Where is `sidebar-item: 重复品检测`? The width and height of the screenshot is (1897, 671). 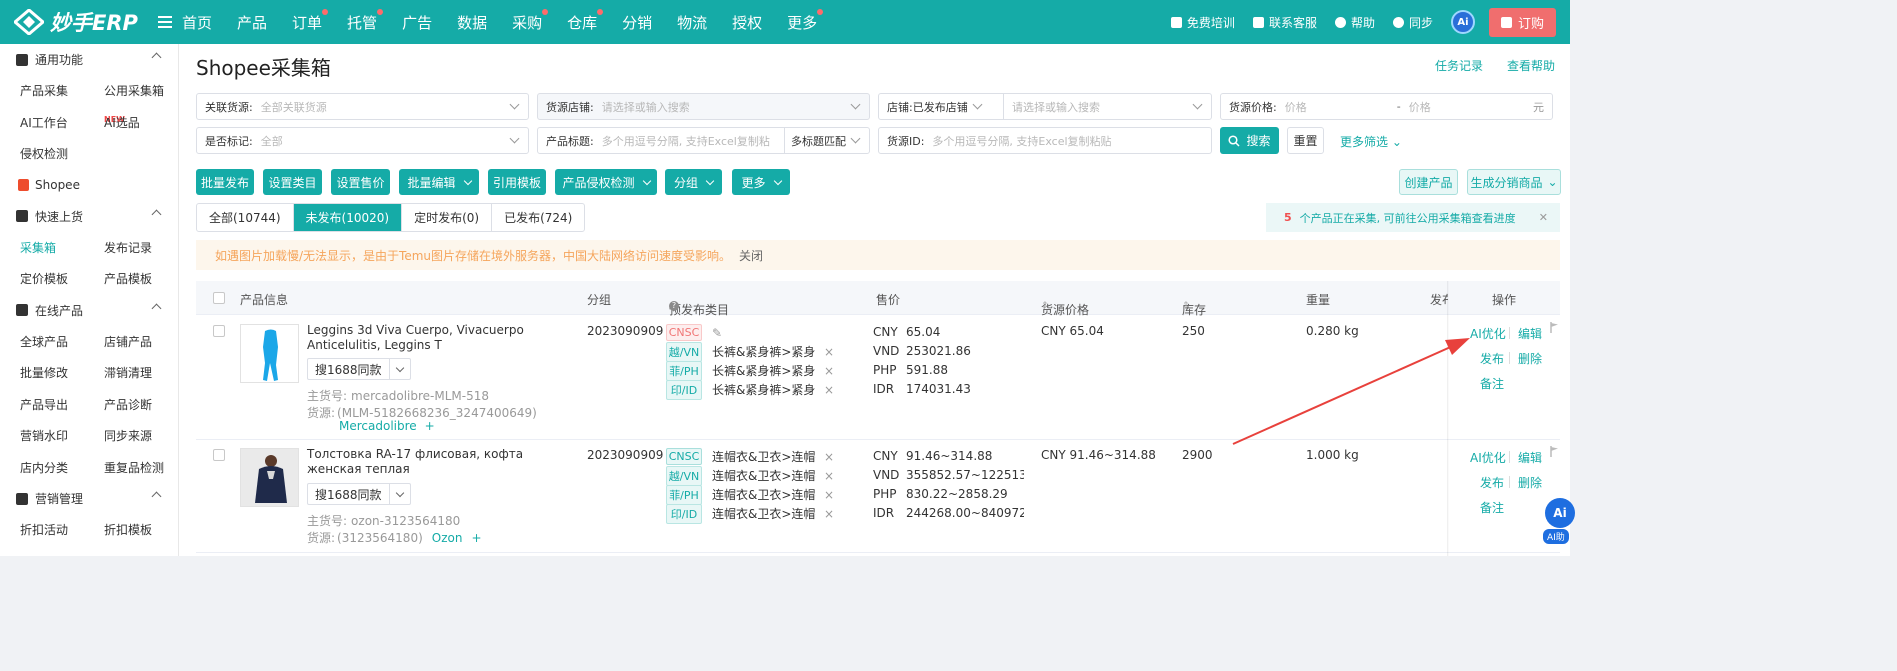 sidebar-item: 重复品检测 is located at coordinates (126, 467).